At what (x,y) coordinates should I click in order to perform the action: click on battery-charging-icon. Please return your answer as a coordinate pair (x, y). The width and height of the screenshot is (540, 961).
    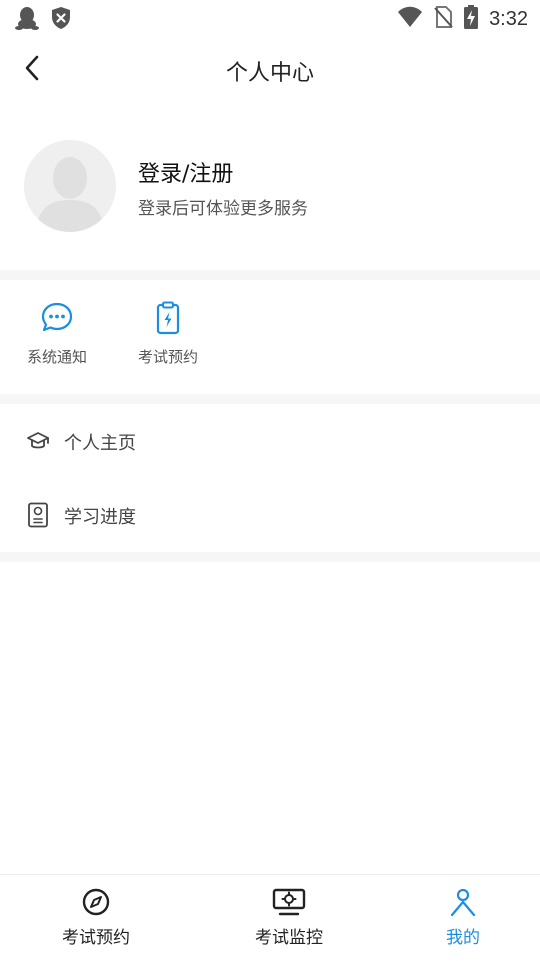
    Looking at the image, I should click on (471, 19).